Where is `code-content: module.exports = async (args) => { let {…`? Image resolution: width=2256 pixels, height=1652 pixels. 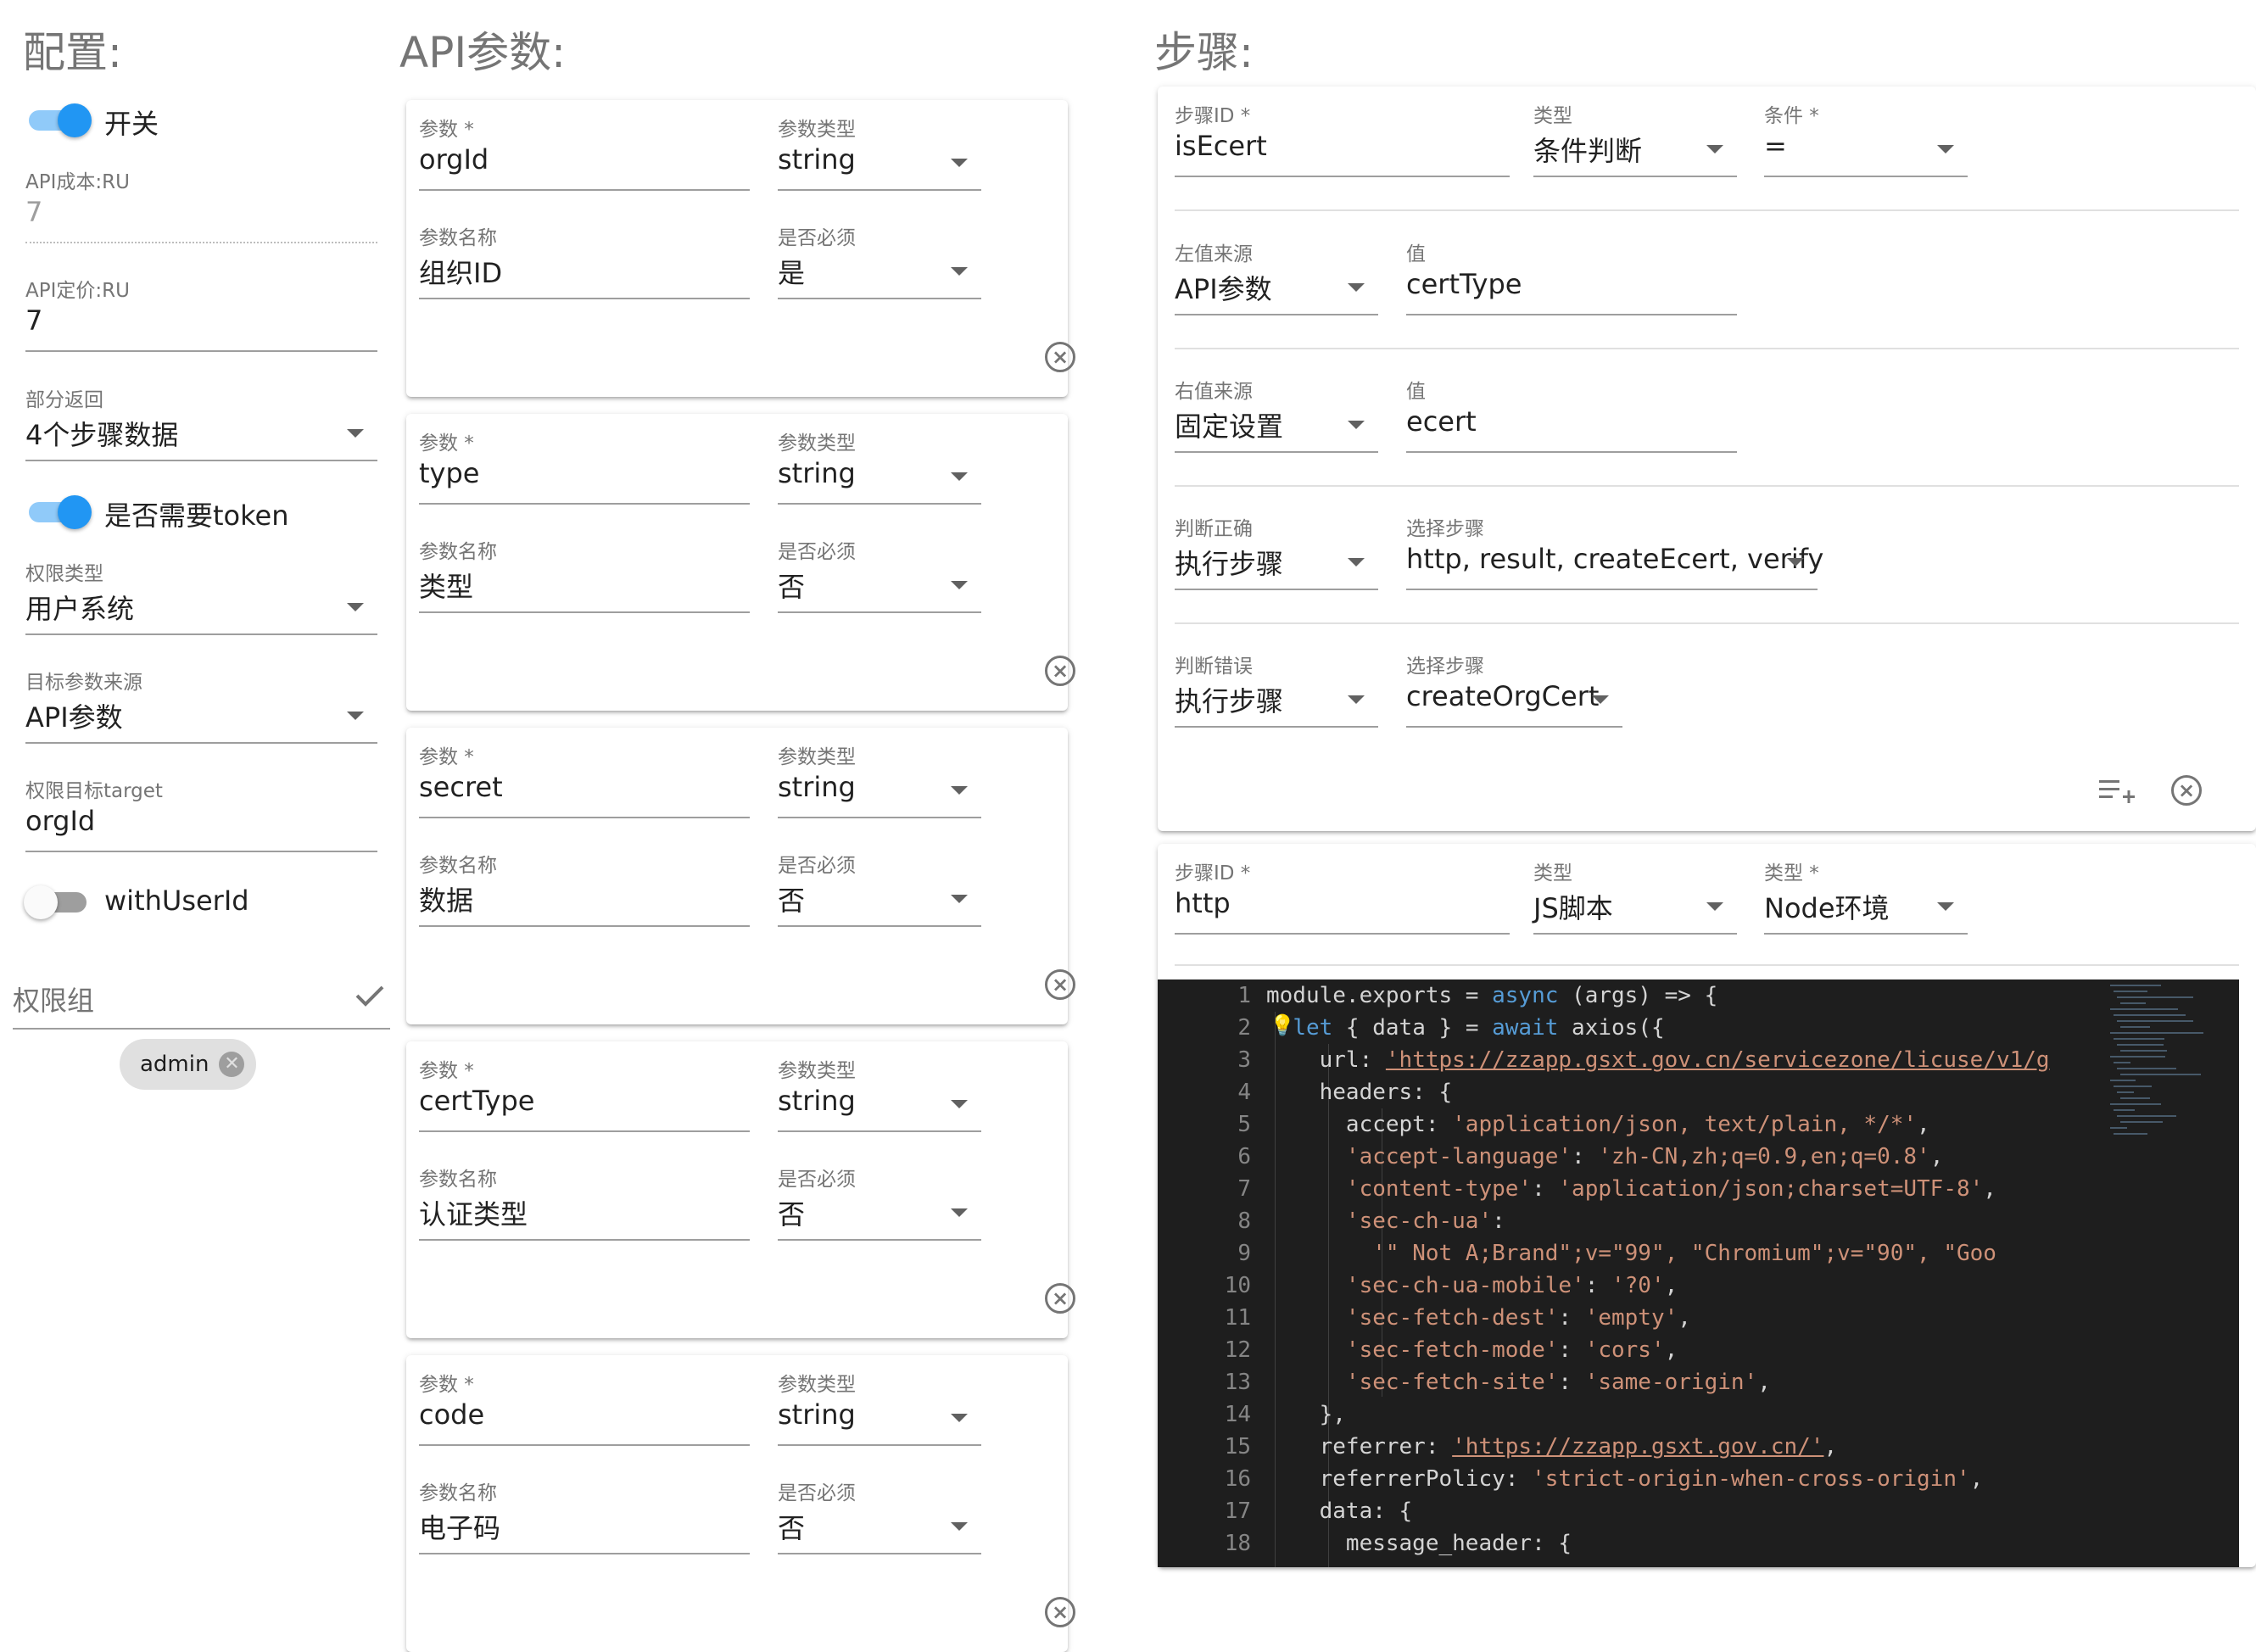
code-content: module.exports = async (args) => { let {… is located at coordinates (1676, 1273).